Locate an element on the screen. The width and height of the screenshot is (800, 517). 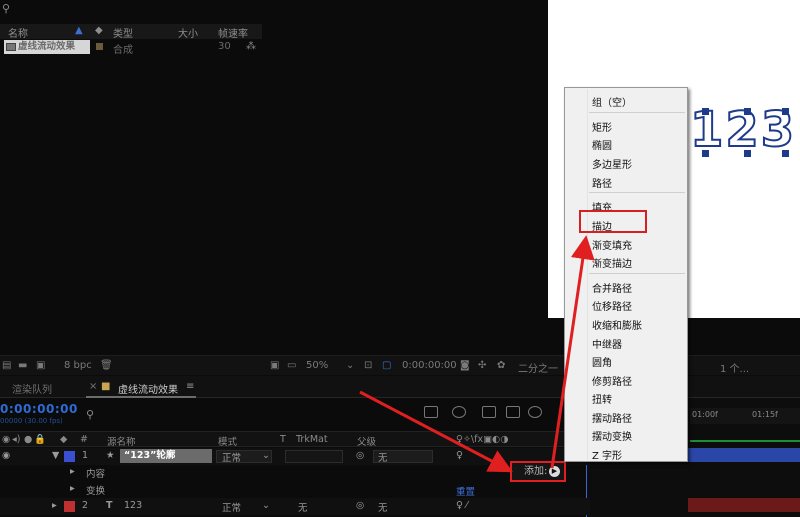
trash-icon: 🗑 is located at coordinates (106, 365).